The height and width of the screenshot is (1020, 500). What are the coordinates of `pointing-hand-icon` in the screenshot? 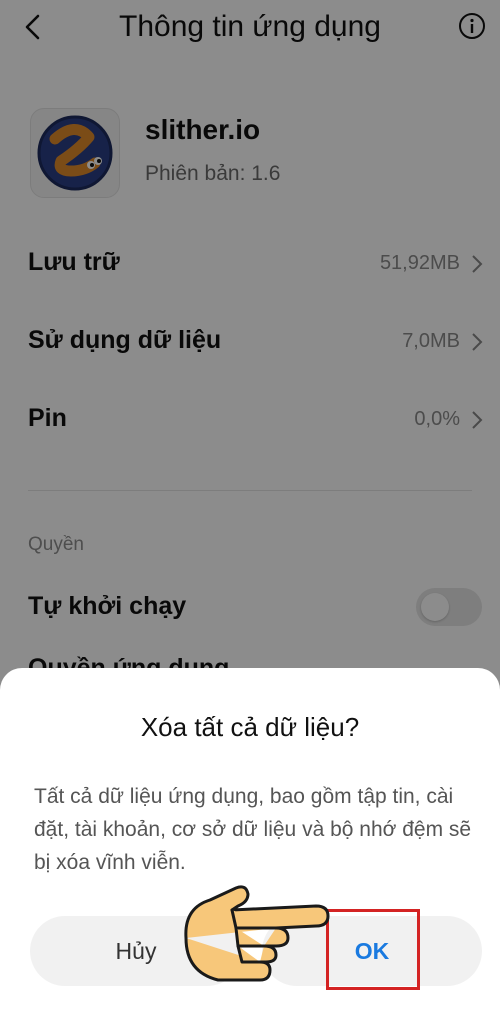 It's located at (257, 933).